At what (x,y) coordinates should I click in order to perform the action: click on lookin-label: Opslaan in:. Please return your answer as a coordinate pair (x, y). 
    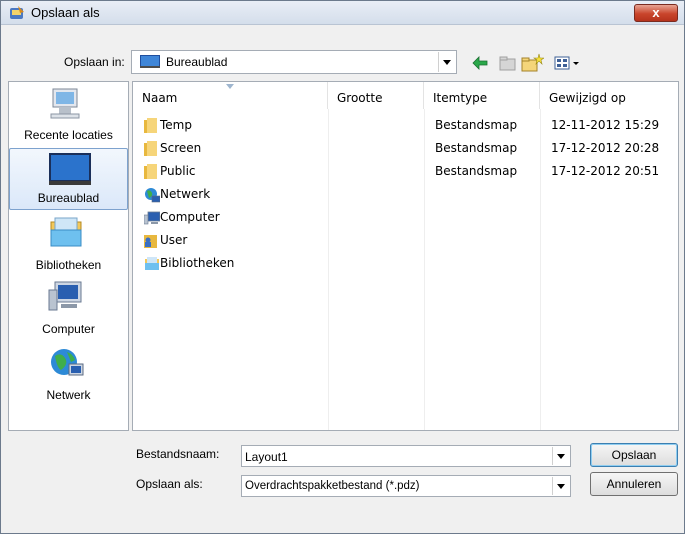
    Looking at the image, I should click on (94, 62).